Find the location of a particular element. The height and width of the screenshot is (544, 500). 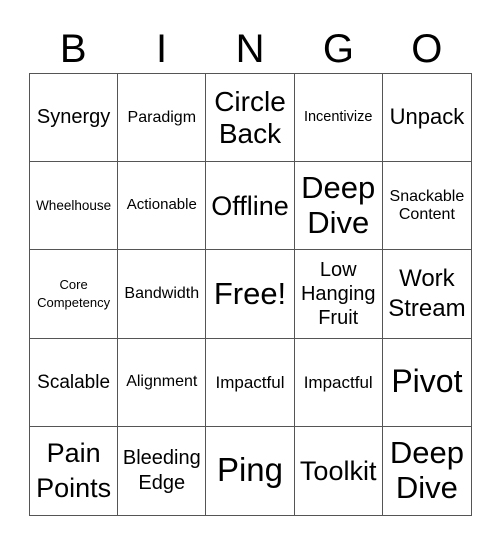

header-letter-i: I is located at coordinates (162, 49).